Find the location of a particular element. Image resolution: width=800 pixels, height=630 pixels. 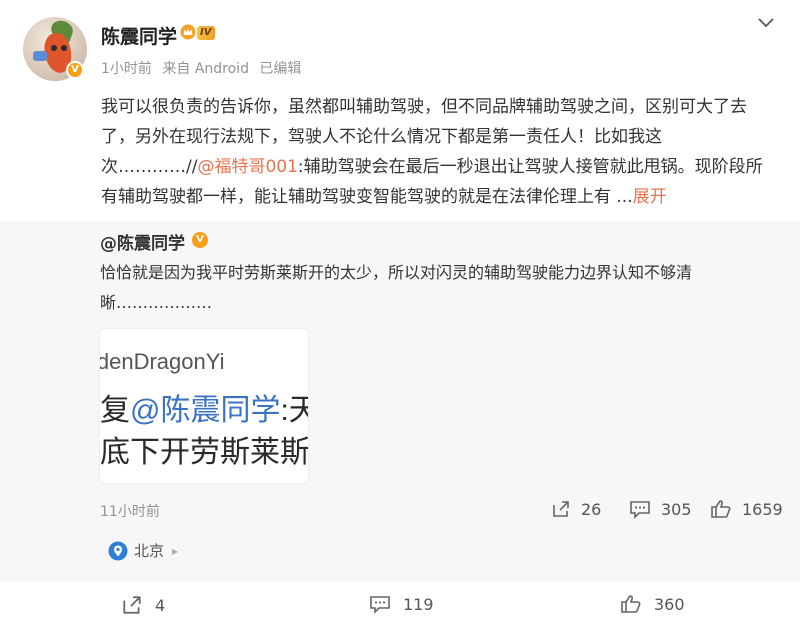

image-text-line: 复@陈震同学:天 is located at coordinates (204, 407).